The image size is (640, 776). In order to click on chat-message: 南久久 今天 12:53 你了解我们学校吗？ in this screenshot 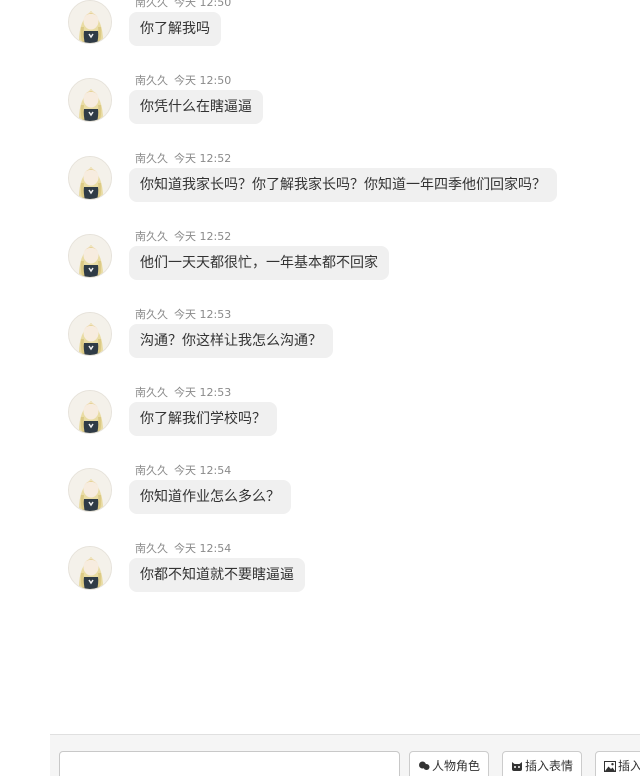, I will do `click(320, 428)`.